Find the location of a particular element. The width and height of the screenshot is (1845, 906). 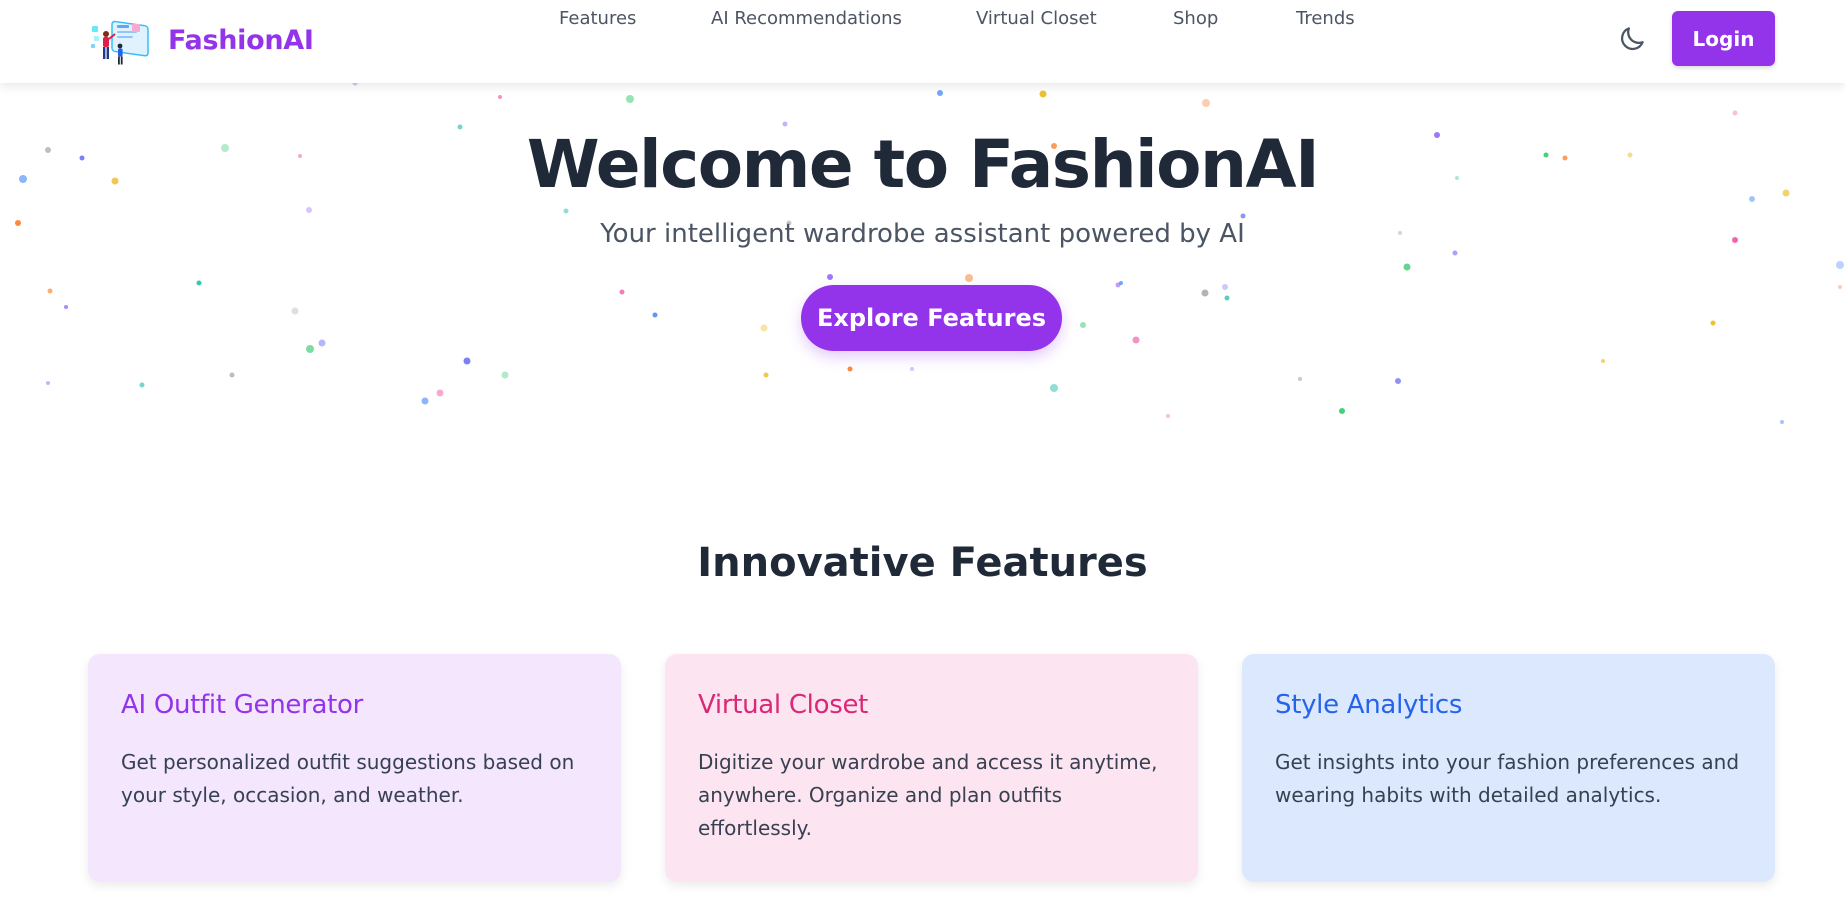

theme-toggle-button is located at coordinates (1632, 39).